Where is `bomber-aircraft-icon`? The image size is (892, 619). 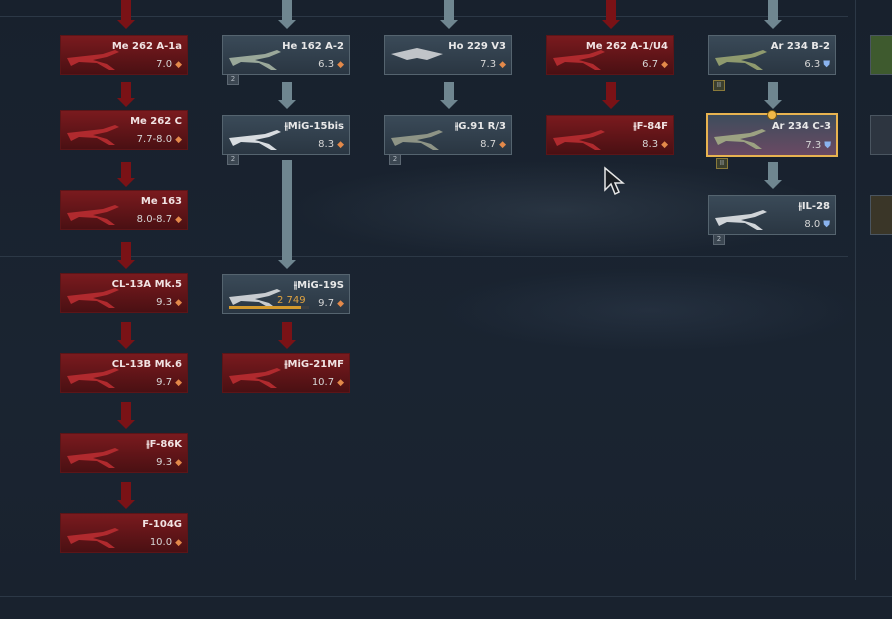
bomber-aircraft-icon is located at coordinates (740, 139).